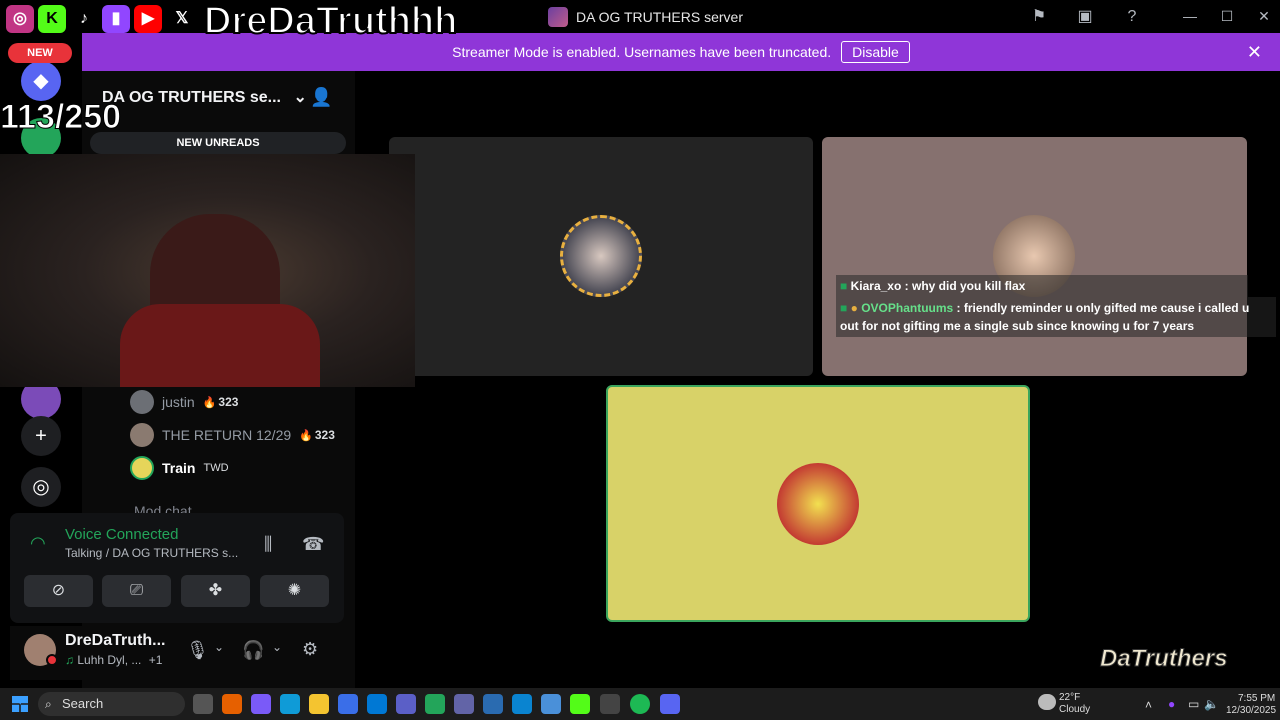 The width and height of the screenshot is (1280, 720). I want to click on maximize-button: ☐, so click(1227, 16).